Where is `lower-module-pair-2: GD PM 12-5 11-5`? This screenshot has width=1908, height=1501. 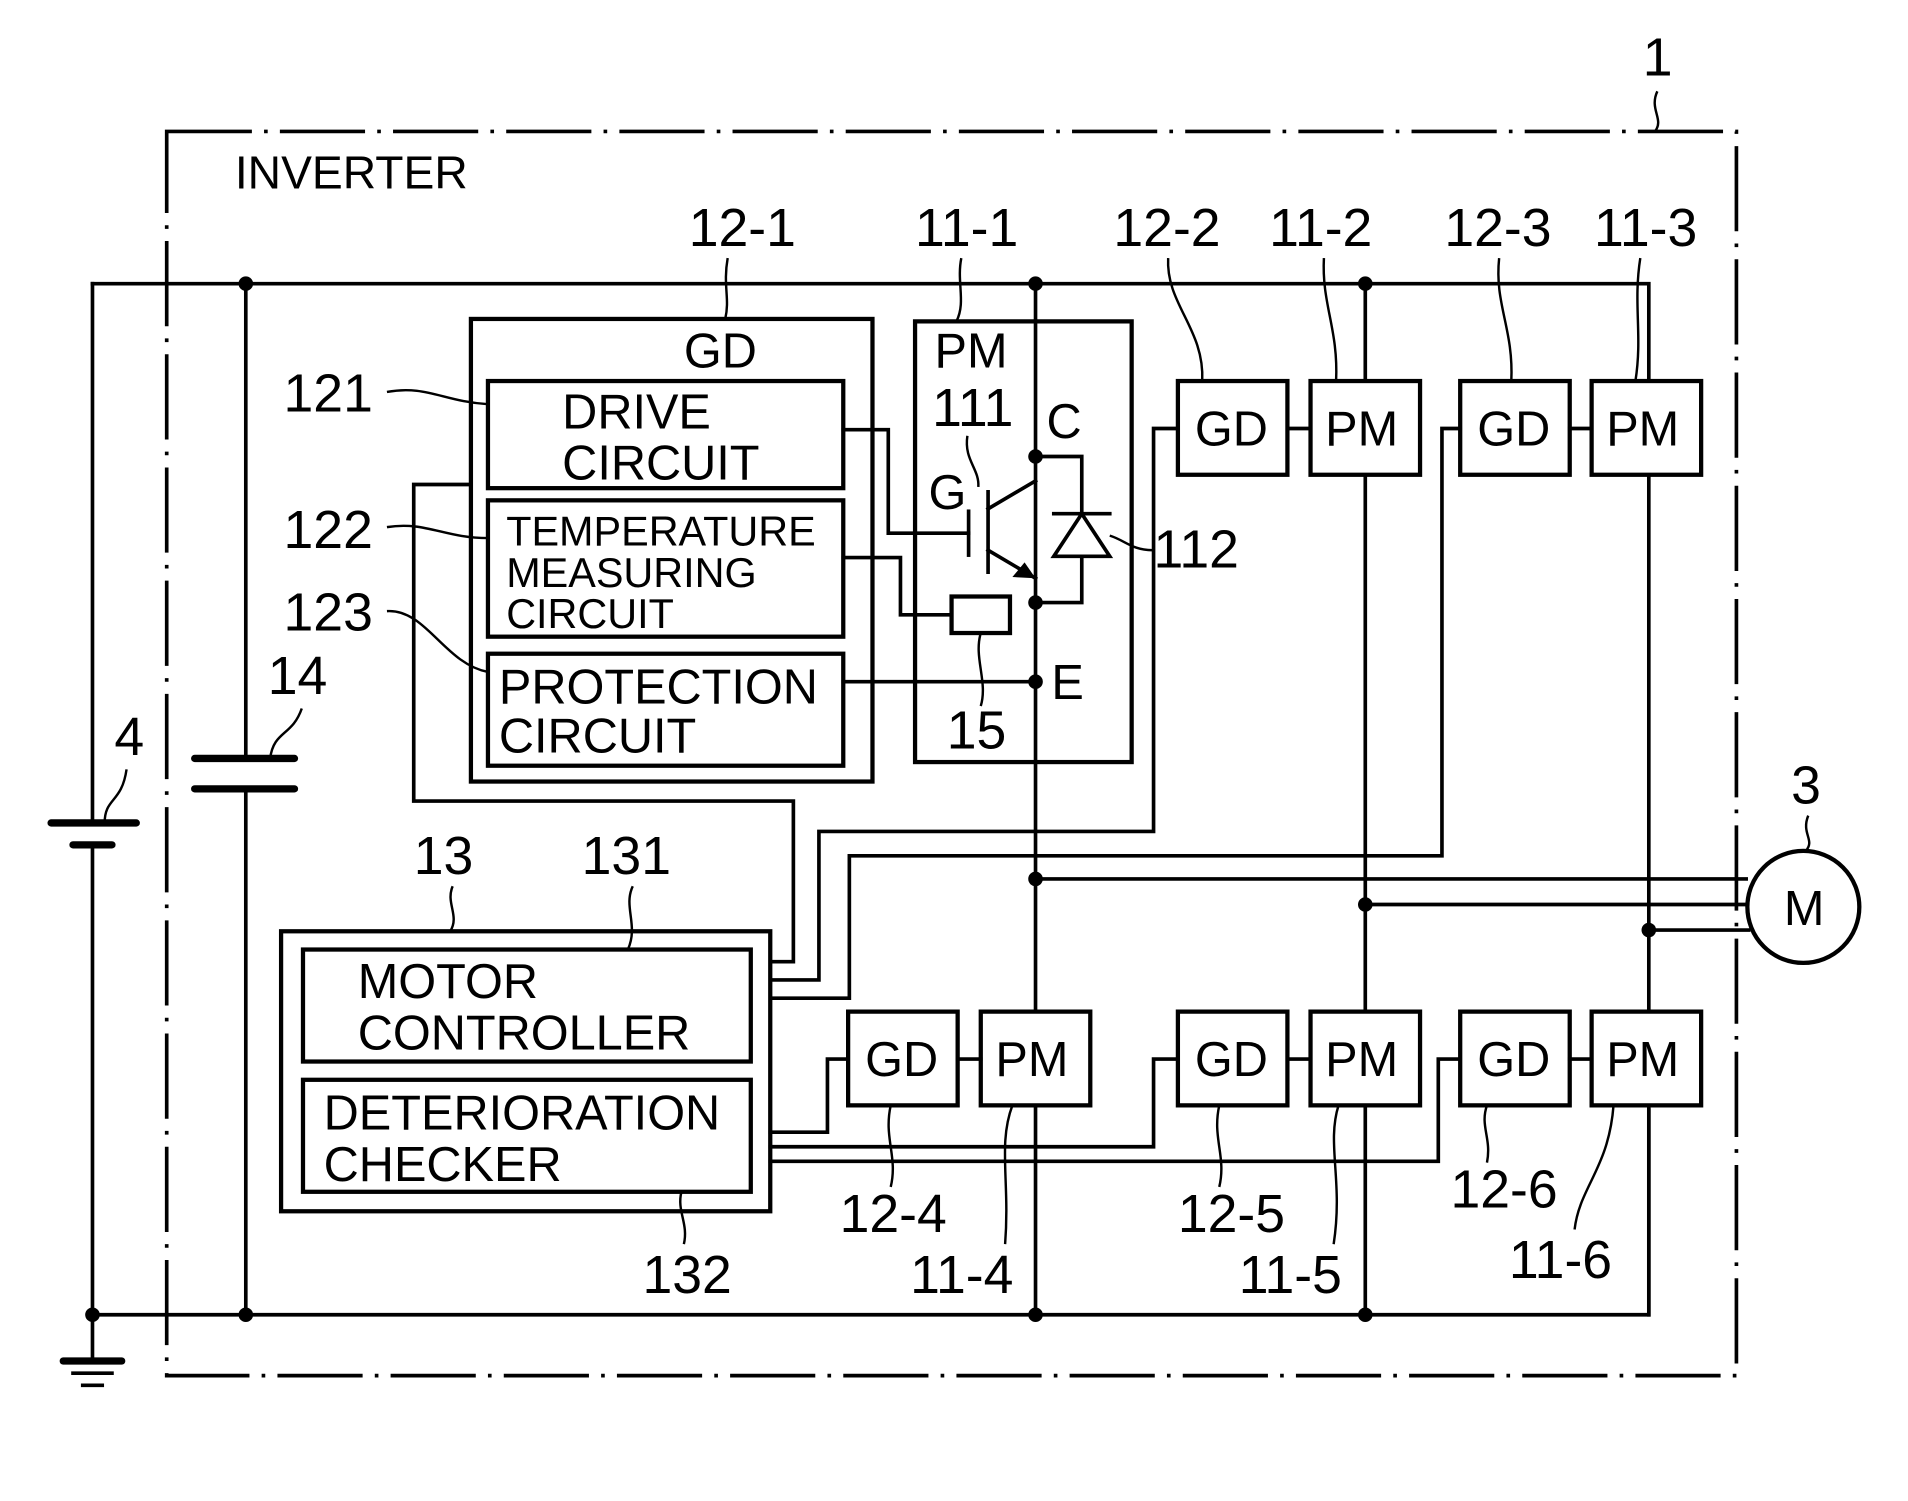
lower-module-pair-2: GD PM 12-5 11-5 is located at coordinates (1299, 1157).